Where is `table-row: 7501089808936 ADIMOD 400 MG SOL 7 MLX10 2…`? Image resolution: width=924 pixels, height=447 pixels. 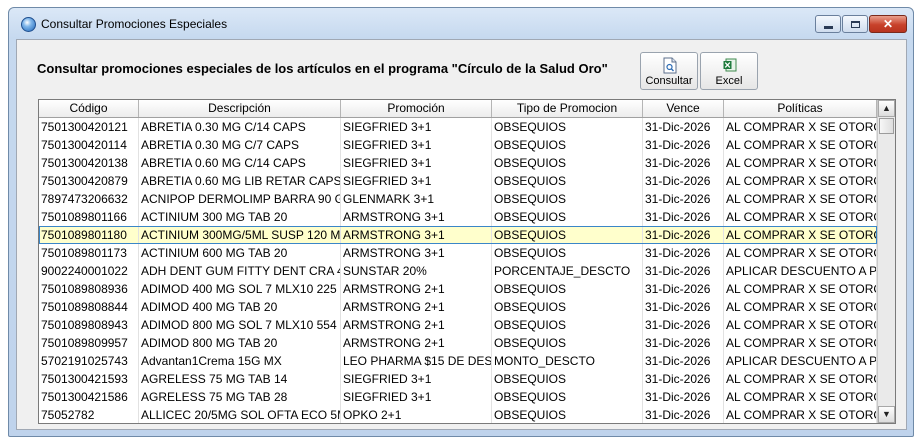 table-row: 7501089808936 ADIMOD 400 MG SOL 7 MLX10 2… is located at coordinates (458, 289).